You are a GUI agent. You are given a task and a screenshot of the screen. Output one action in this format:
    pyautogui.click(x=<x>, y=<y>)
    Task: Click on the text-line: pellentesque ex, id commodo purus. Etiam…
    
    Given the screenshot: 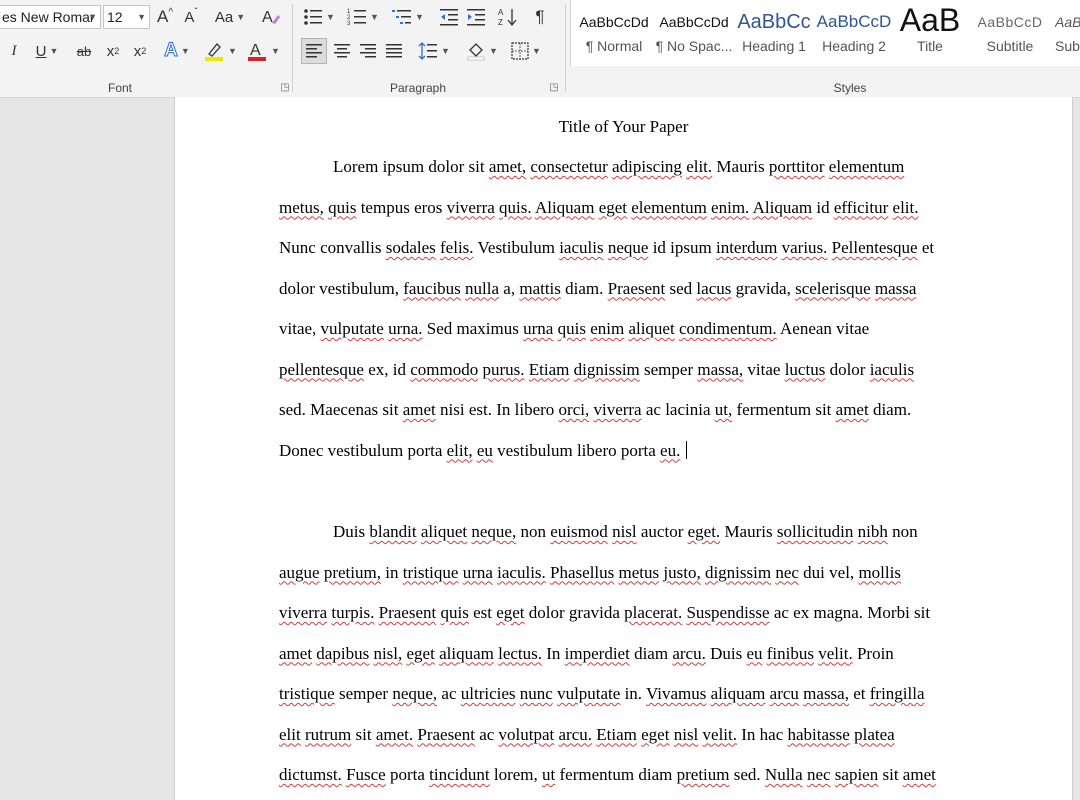 What is the action you would take?
    pyautogui.click(x=597, y=369)
    